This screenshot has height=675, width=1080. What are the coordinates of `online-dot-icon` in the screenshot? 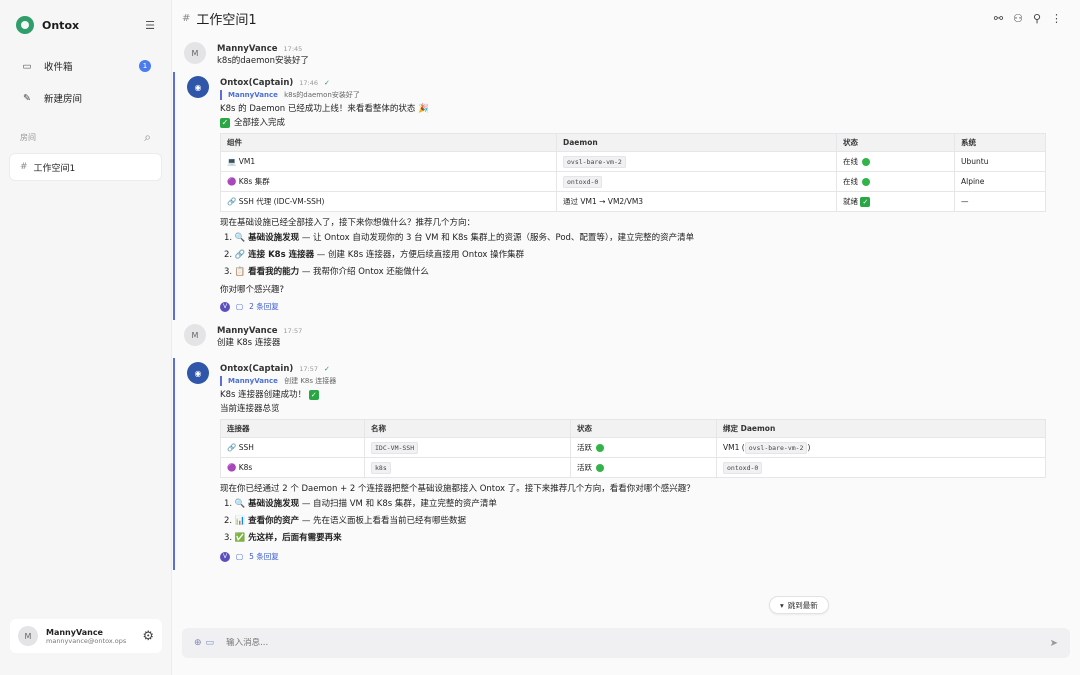 It's located at (866, 162).